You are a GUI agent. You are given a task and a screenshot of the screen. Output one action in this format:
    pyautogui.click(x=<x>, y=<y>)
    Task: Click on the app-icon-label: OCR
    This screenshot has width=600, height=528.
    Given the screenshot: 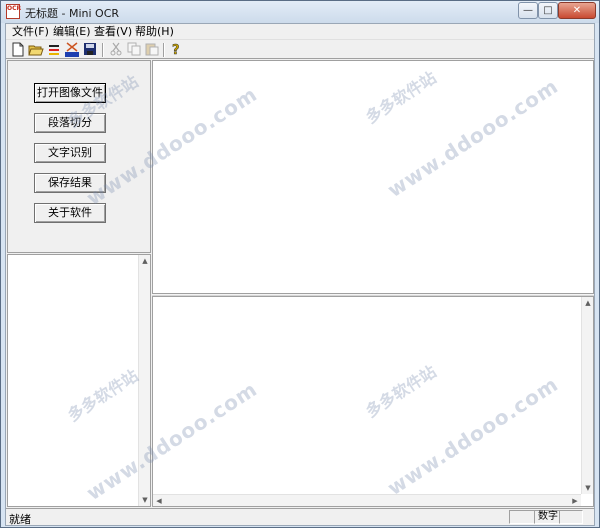 What is the action you would take?
    pyautogui.click(x=14, y=8)
    